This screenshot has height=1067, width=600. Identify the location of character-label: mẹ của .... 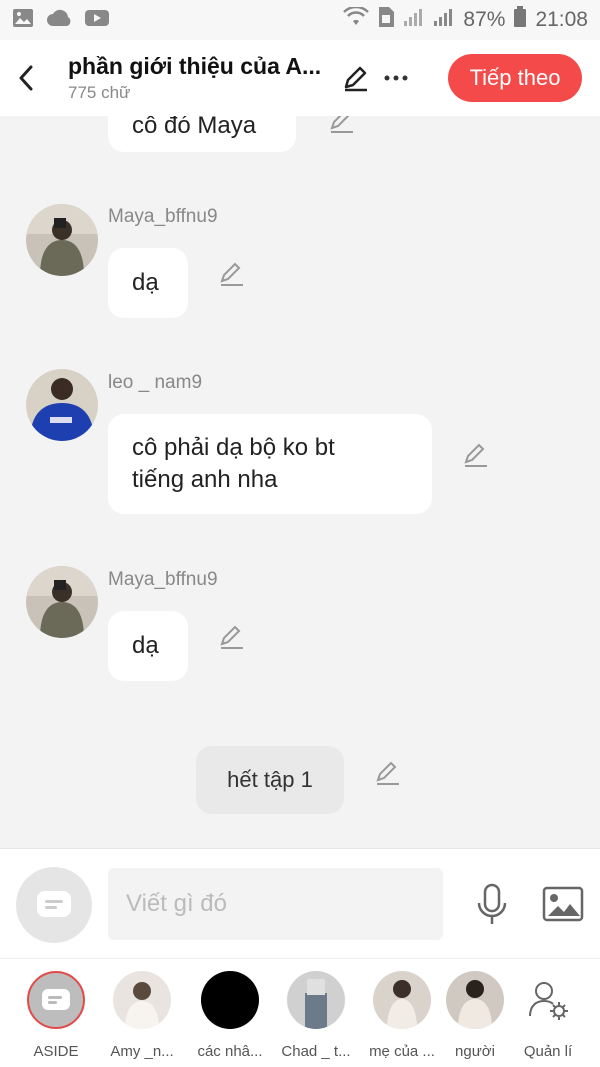
(402, 1051).